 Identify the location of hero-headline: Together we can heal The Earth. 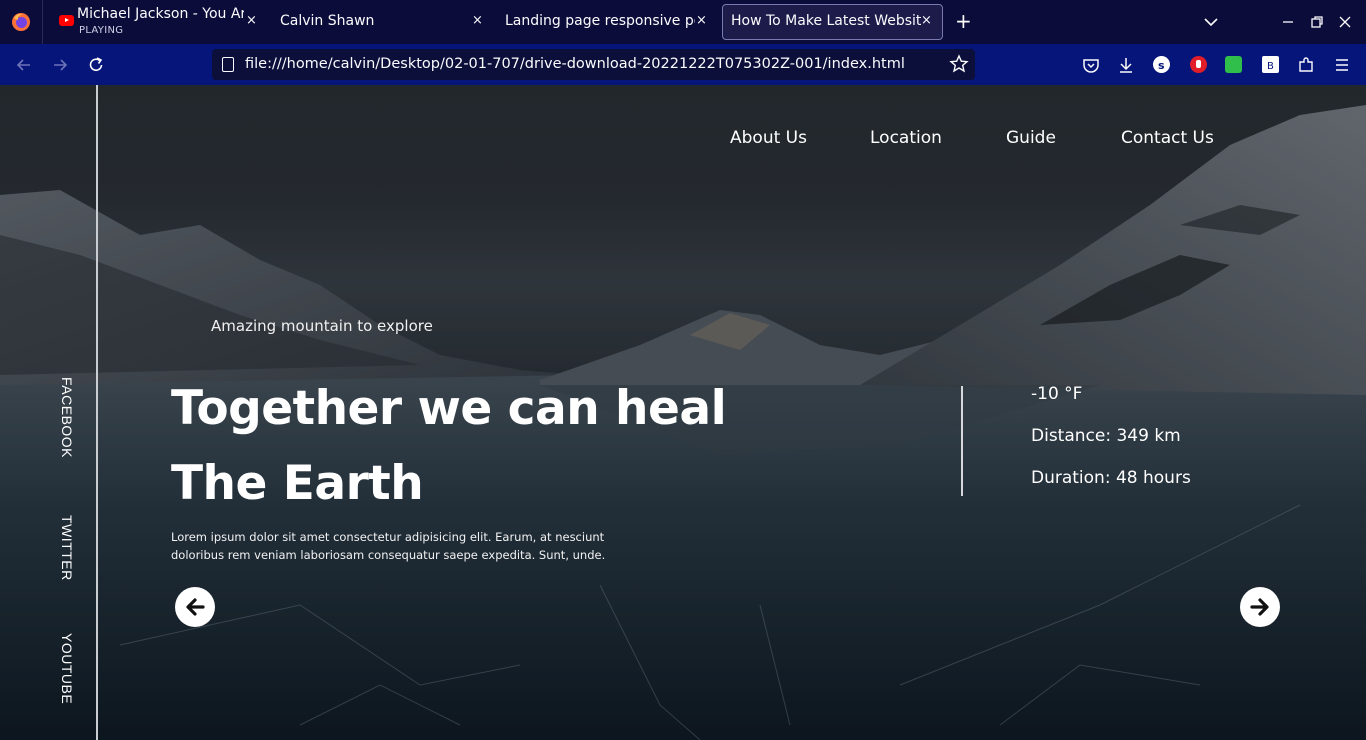
(449, 446).